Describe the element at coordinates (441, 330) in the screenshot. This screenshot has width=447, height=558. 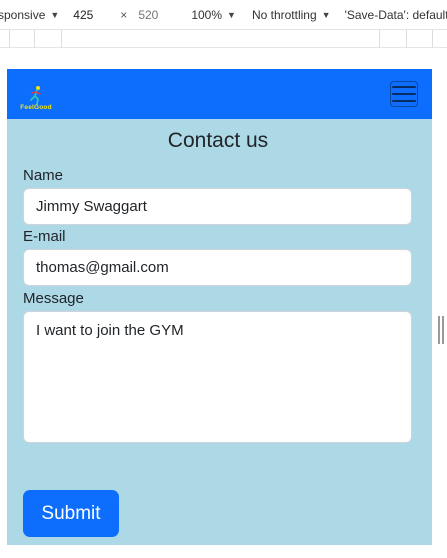
I see `viewport-resize-handle` at that location.